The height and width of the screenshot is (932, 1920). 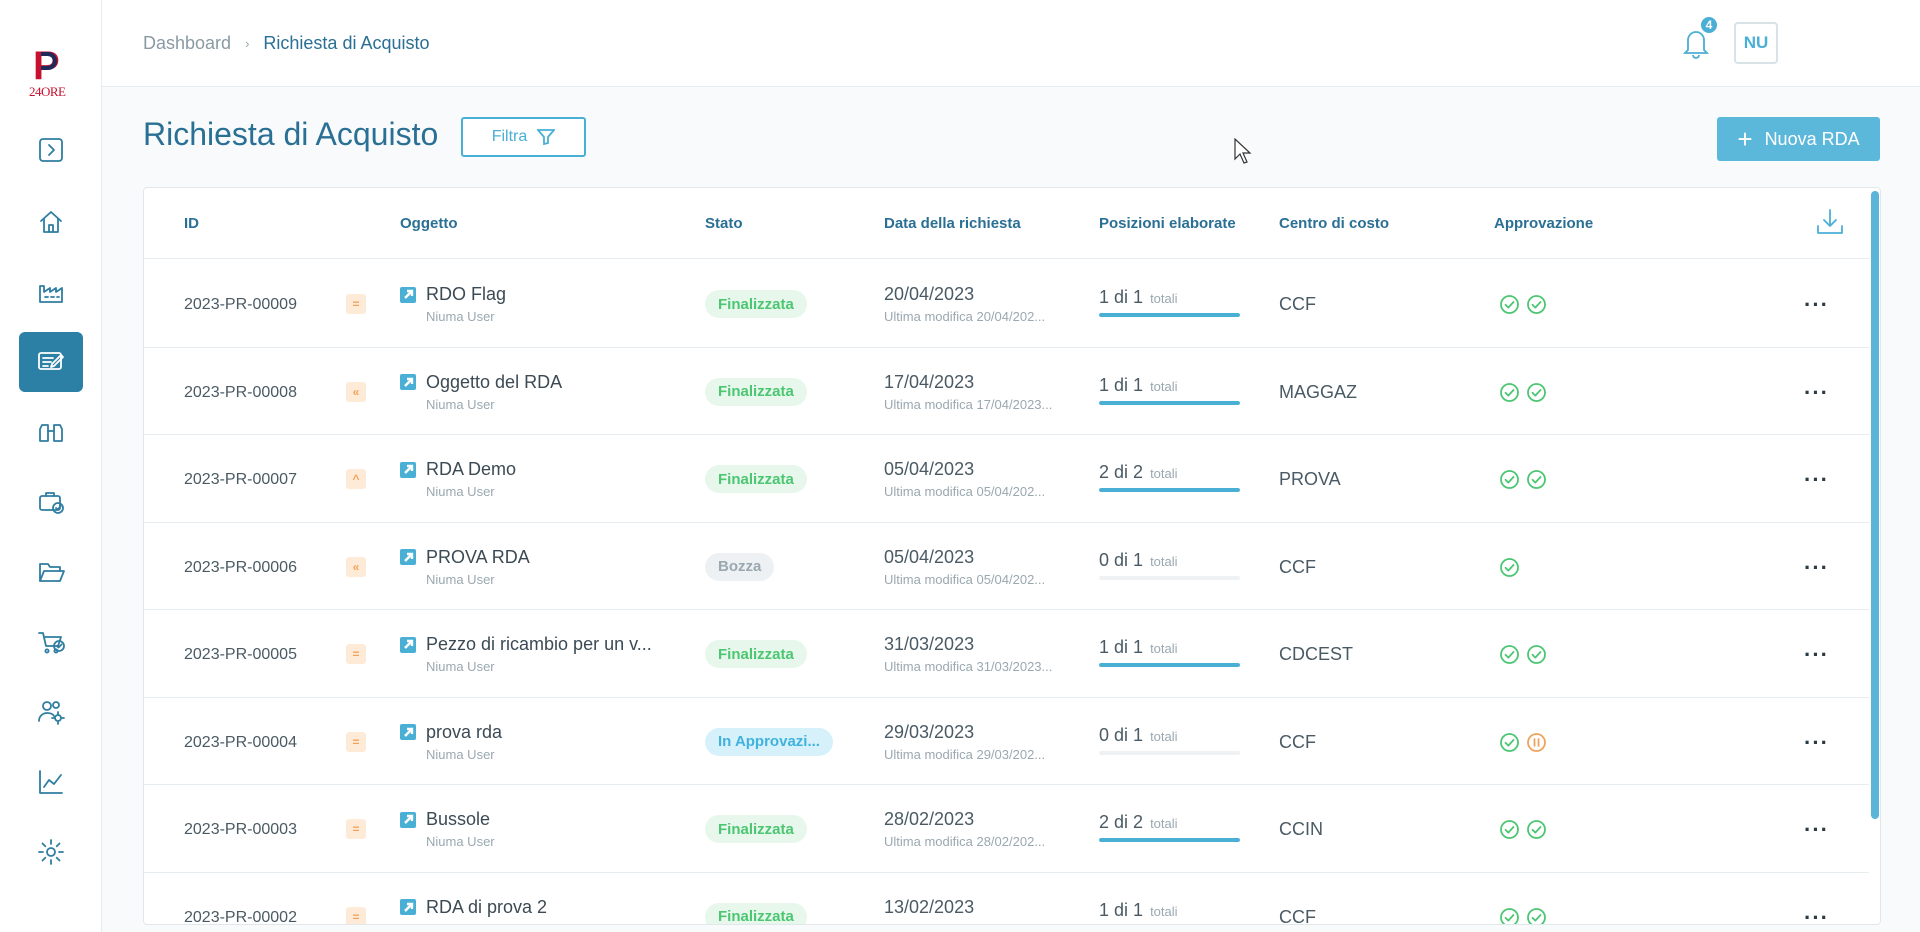 What do you see at coordinates (1334, 223) in the screenshot?
I see `header-centro: Centro di costo` at bounding box center [1334, 223].